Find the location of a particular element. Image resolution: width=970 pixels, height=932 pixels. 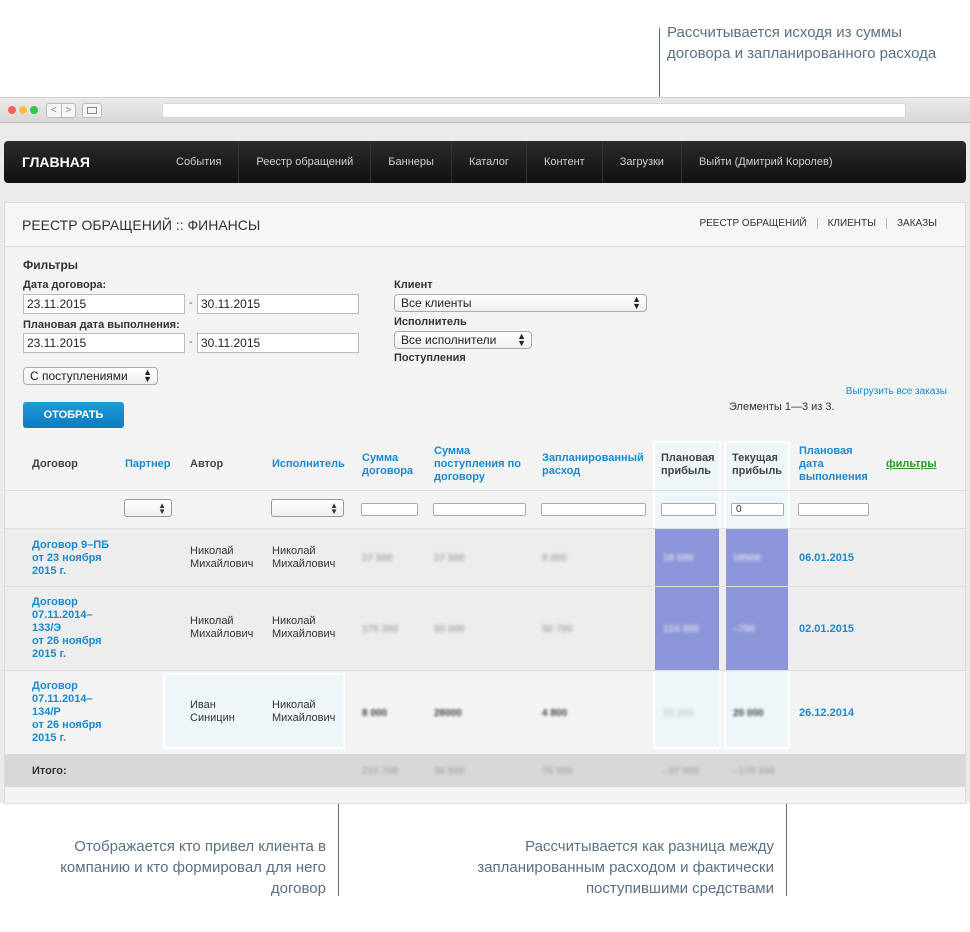

planned-expense-value: 9 000 is located at coordinates (555, 558).